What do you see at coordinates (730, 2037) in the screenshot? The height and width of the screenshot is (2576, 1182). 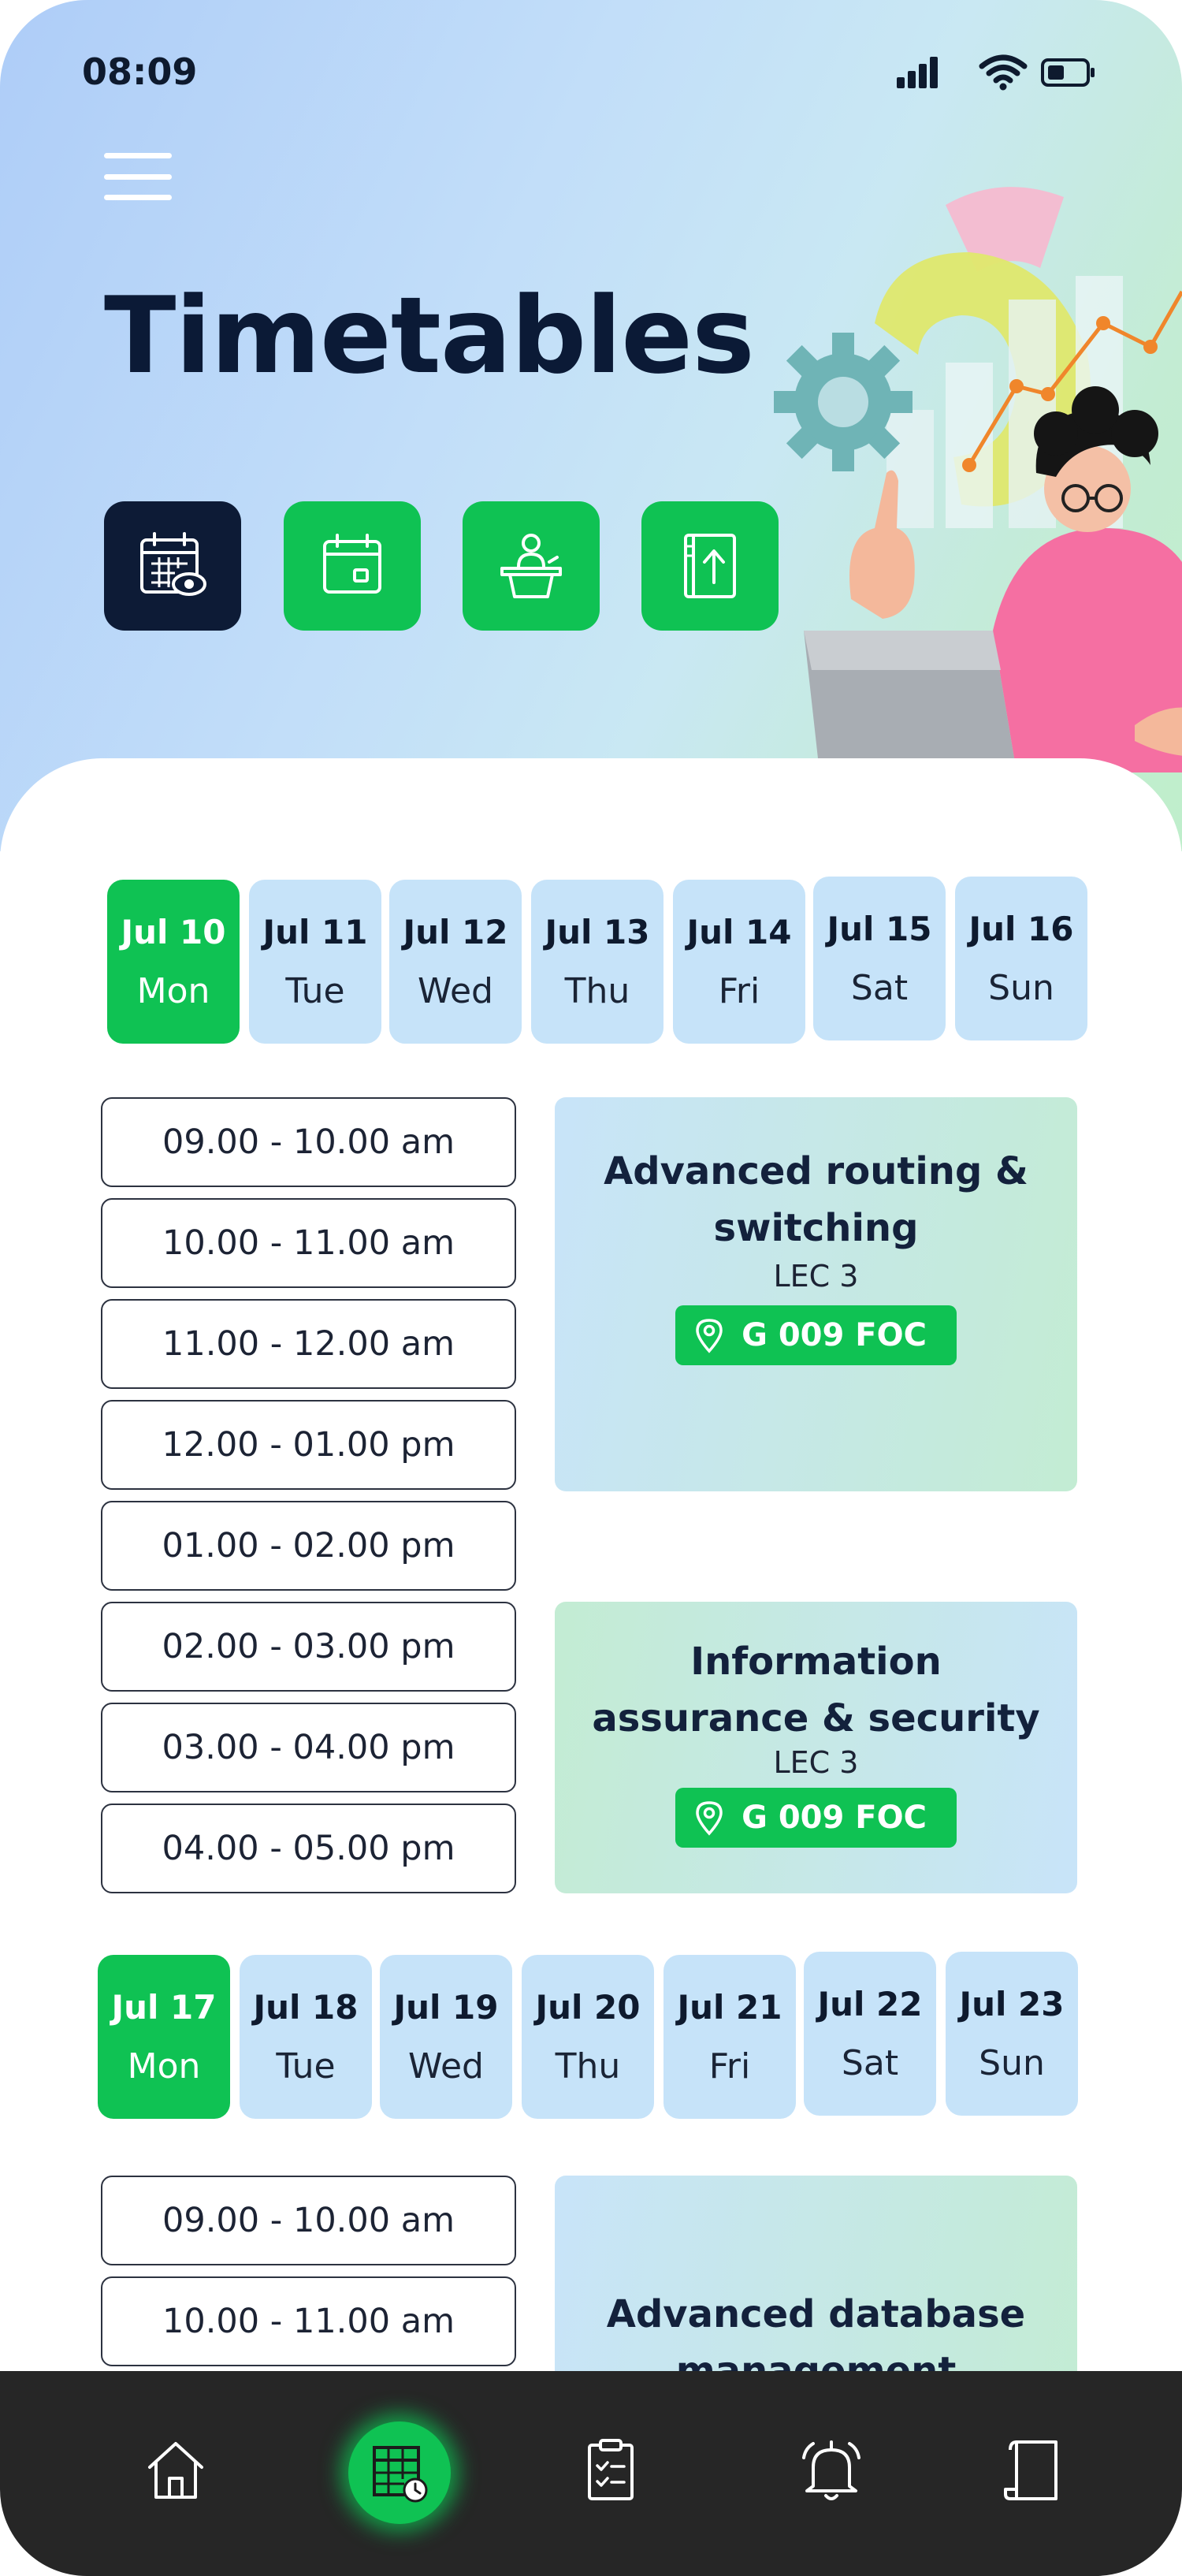 I see `day-tab-jul-21: Jul 21 Fri` at bounding box center [730, 2037].